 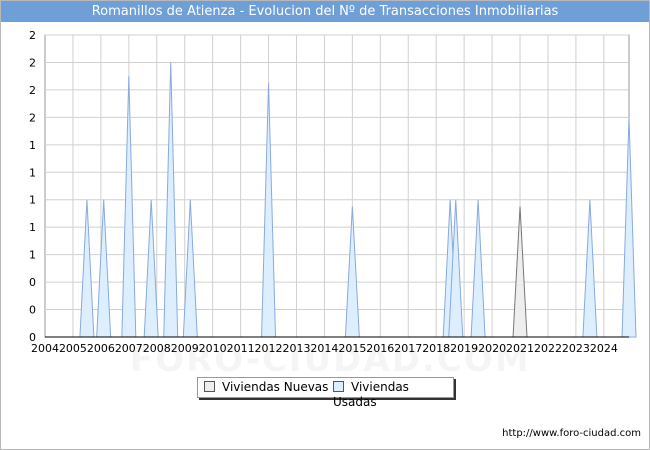 I want to click on x-tick-label: 2007, so click(x=129, y=348).